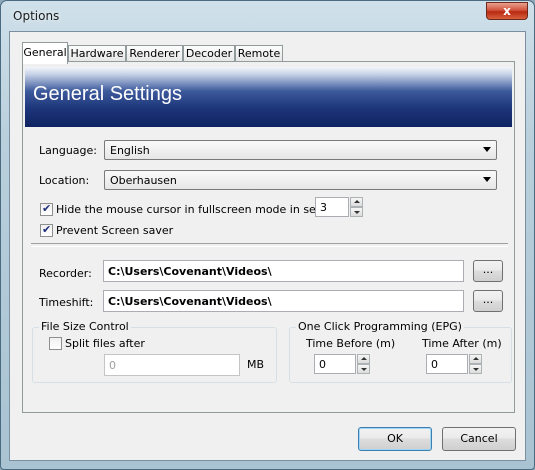  Describe the element at coordinates (256, 364) in the screenshot. I see `split-size-unit: MB` at that location.